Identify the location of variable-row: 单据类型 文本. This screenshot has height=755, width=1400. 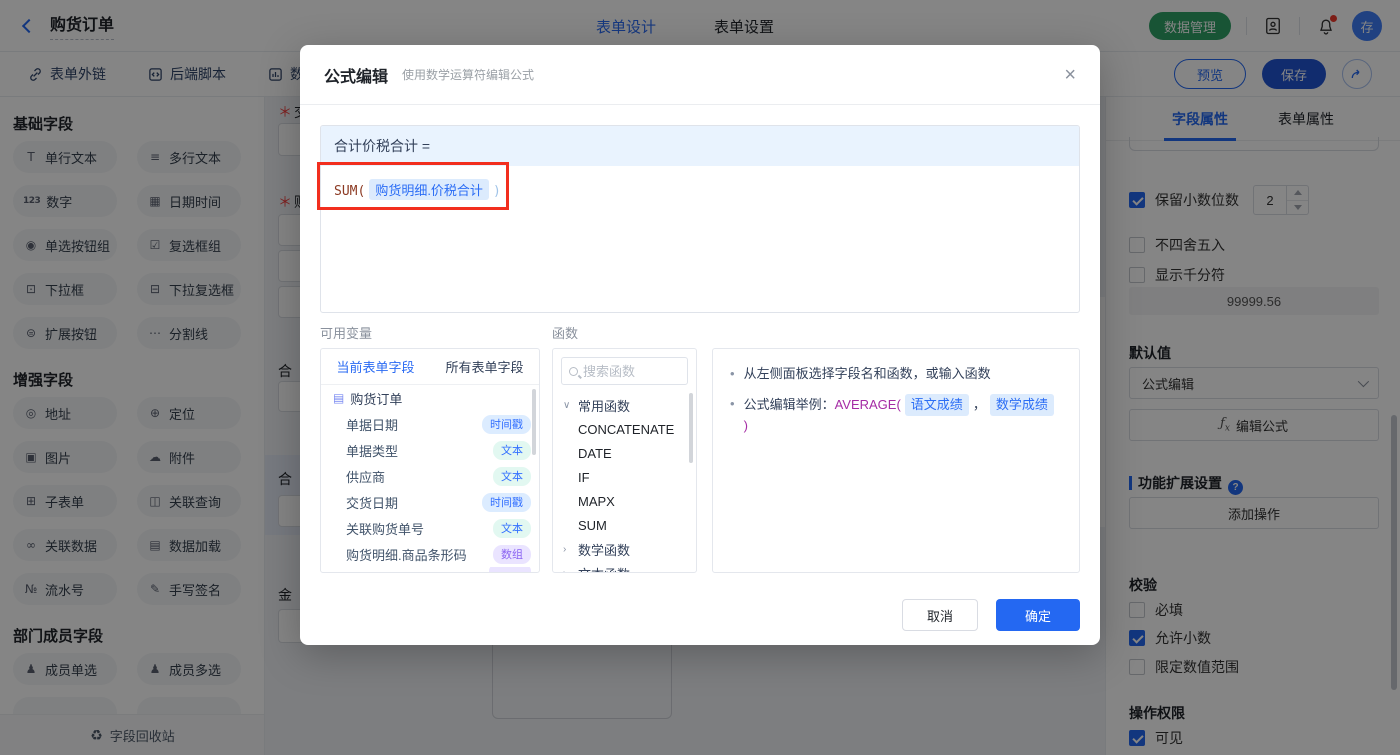
(430, 450).